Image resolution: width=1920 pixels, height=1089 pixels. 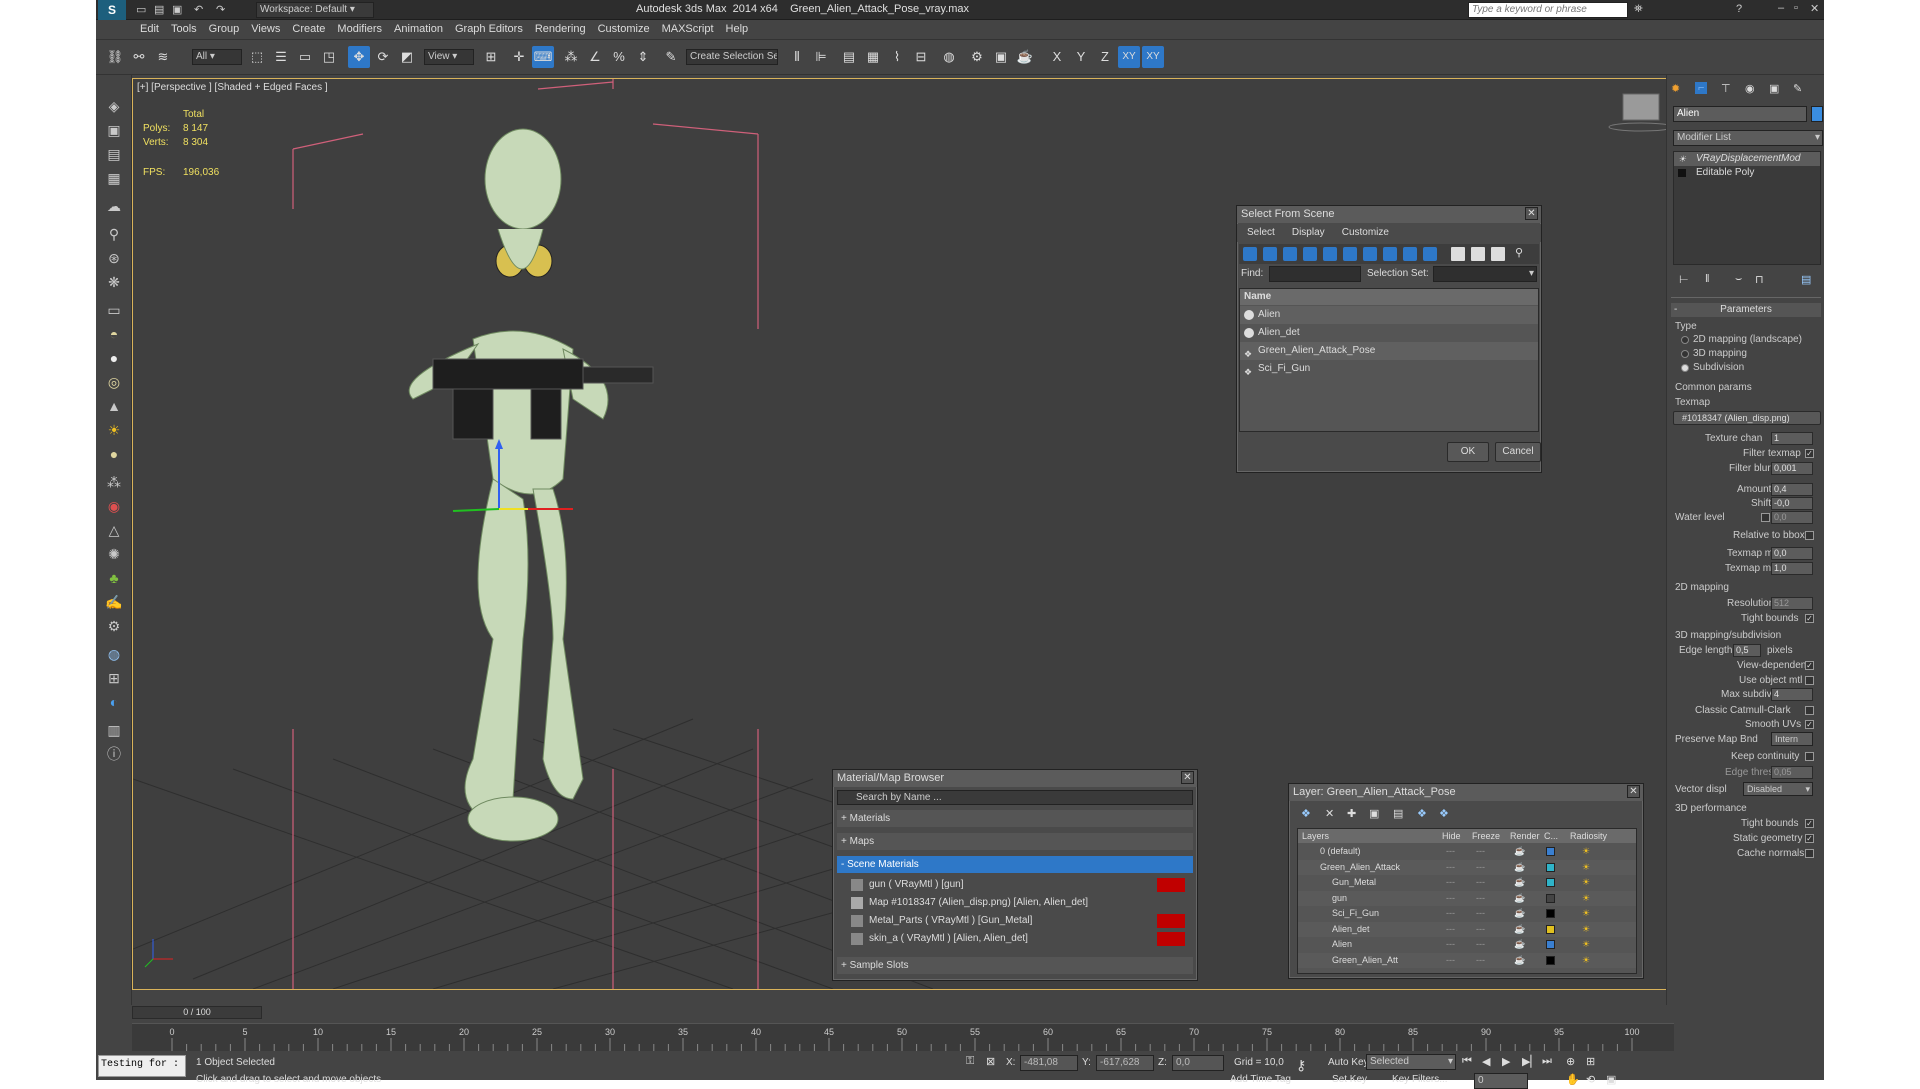 What do you see at coordinates (114, 282) in the screenshot?
I see `tool-icon-8: ❋` at bounding box center [114, 282].